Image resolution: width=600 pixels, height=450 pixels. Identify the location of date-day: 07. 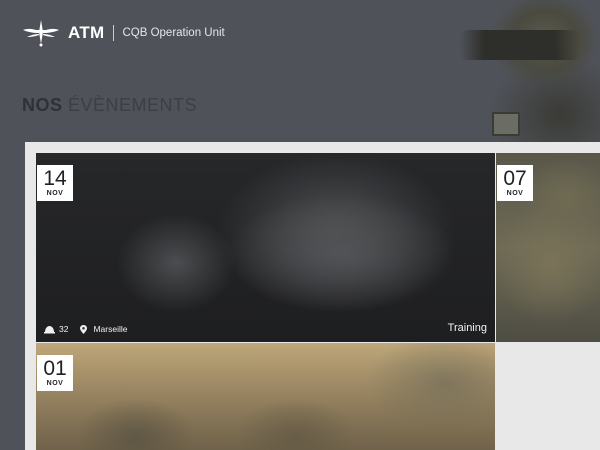
(515, 178).